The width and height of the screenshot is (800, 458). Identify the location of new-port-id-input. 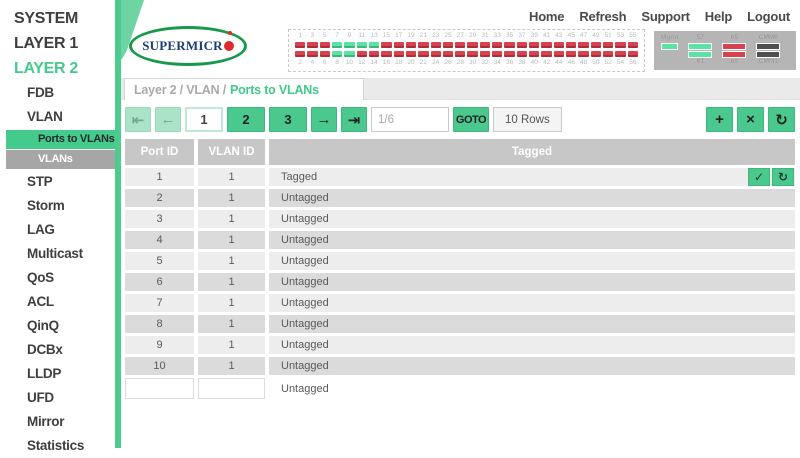
(159, 388).